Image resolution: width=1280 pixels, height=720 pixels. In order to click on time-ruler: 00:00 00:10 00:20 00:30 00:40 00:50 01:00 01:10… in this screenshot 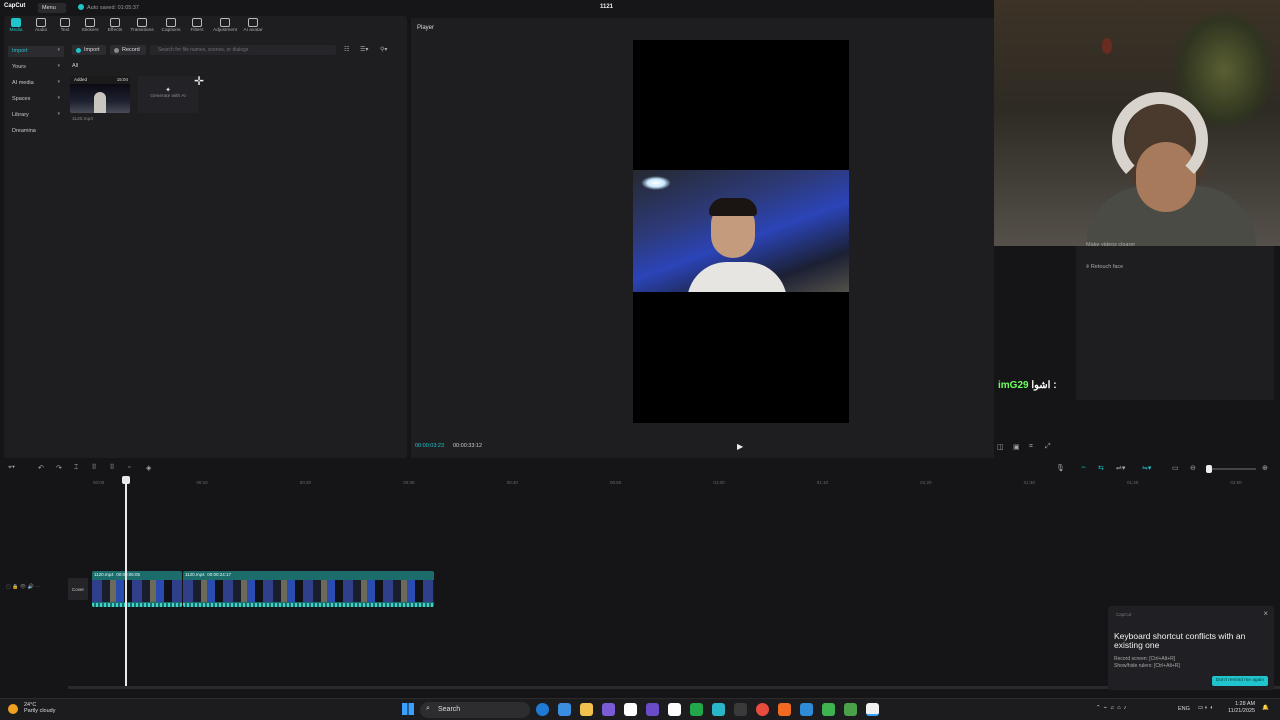, I will do `click(674, 483)`.